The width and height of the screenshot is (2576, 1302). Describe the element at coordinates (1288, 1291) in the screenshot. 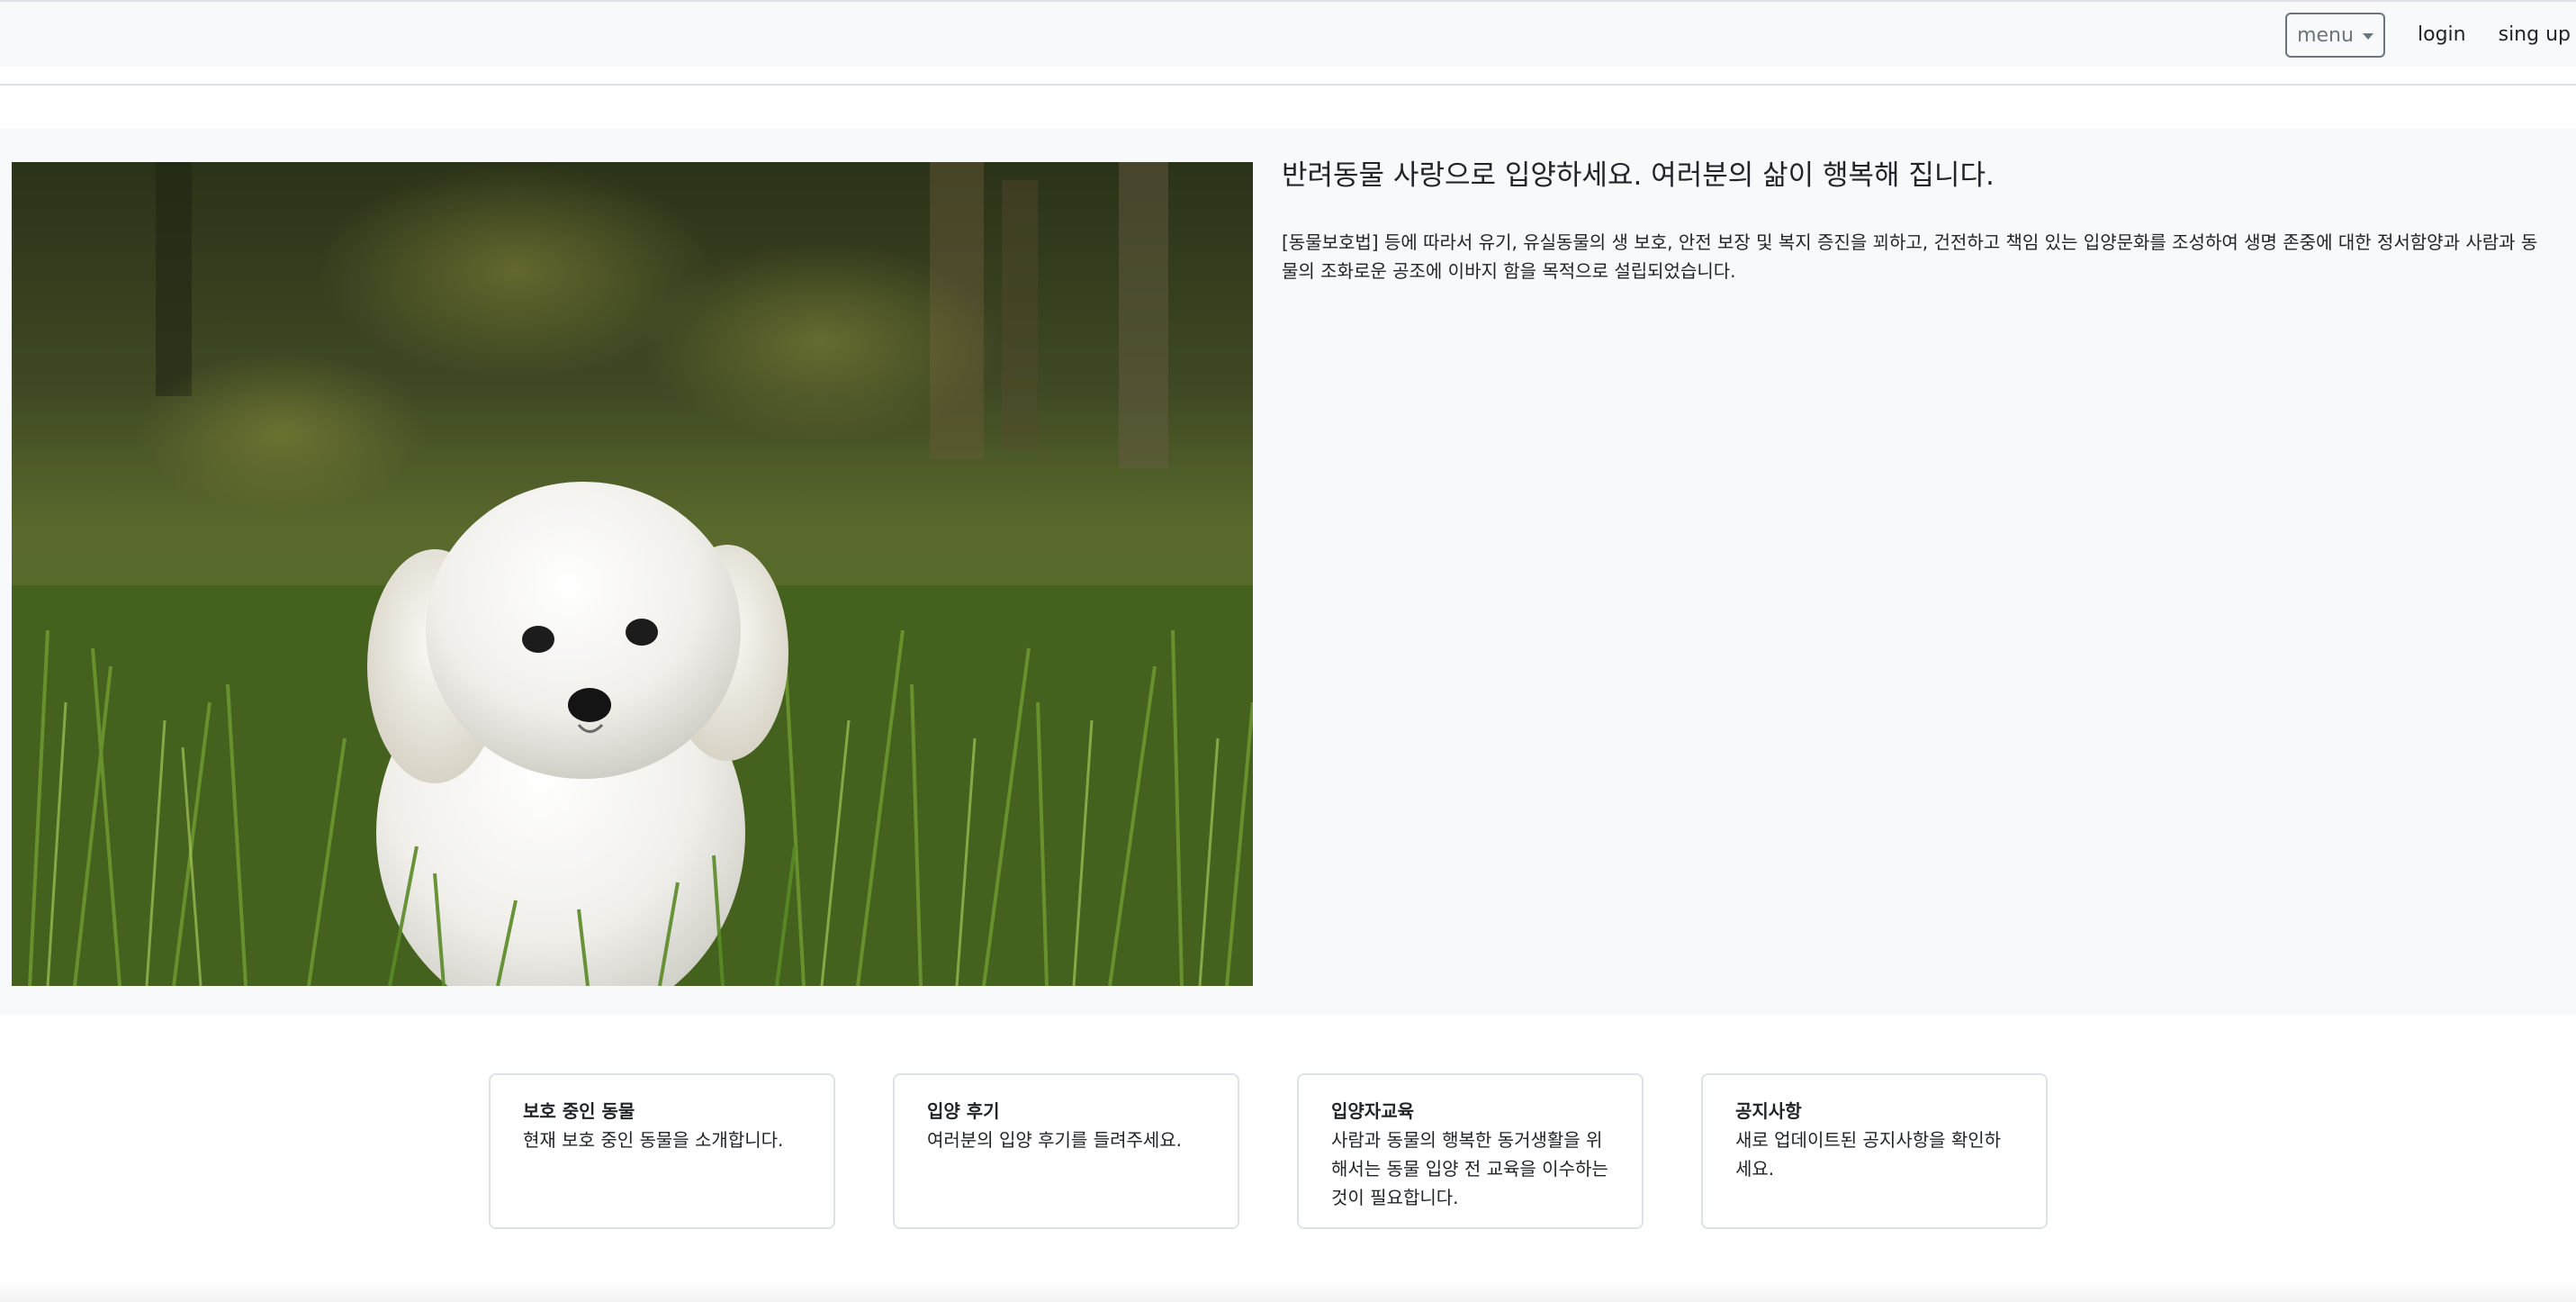

I see `footer-shadow` at that location.